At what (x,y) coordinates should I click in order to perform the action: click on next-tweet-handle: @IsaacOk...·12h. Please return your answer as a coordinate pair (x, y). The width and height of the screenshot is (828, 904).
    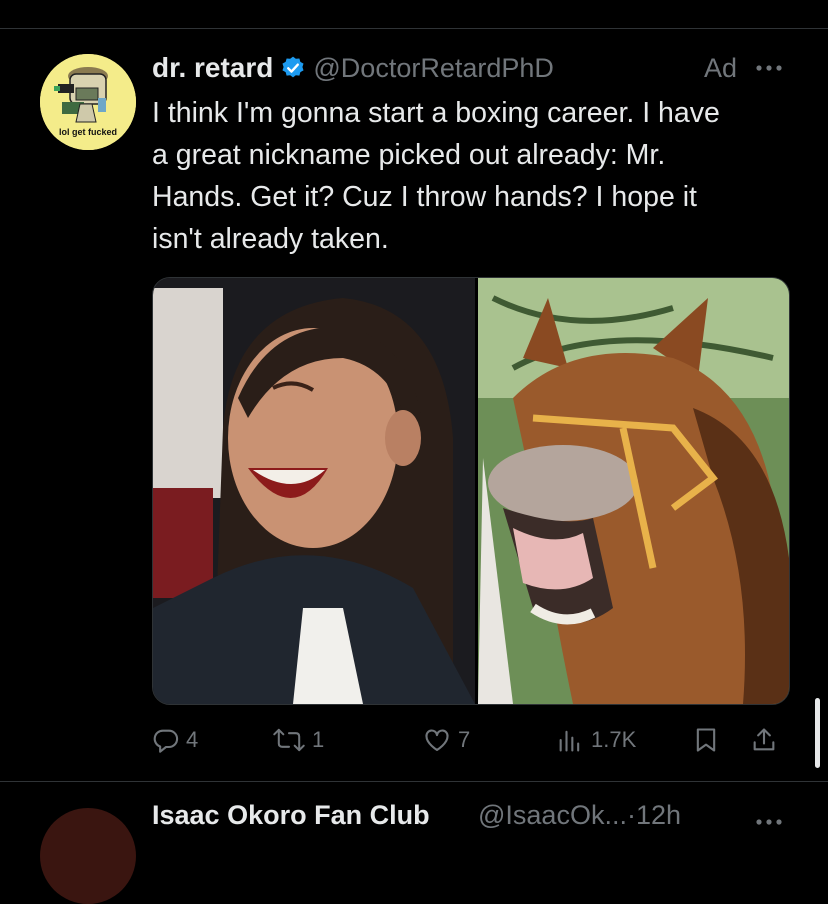
    Looking at the image, I should click on (579, 815).